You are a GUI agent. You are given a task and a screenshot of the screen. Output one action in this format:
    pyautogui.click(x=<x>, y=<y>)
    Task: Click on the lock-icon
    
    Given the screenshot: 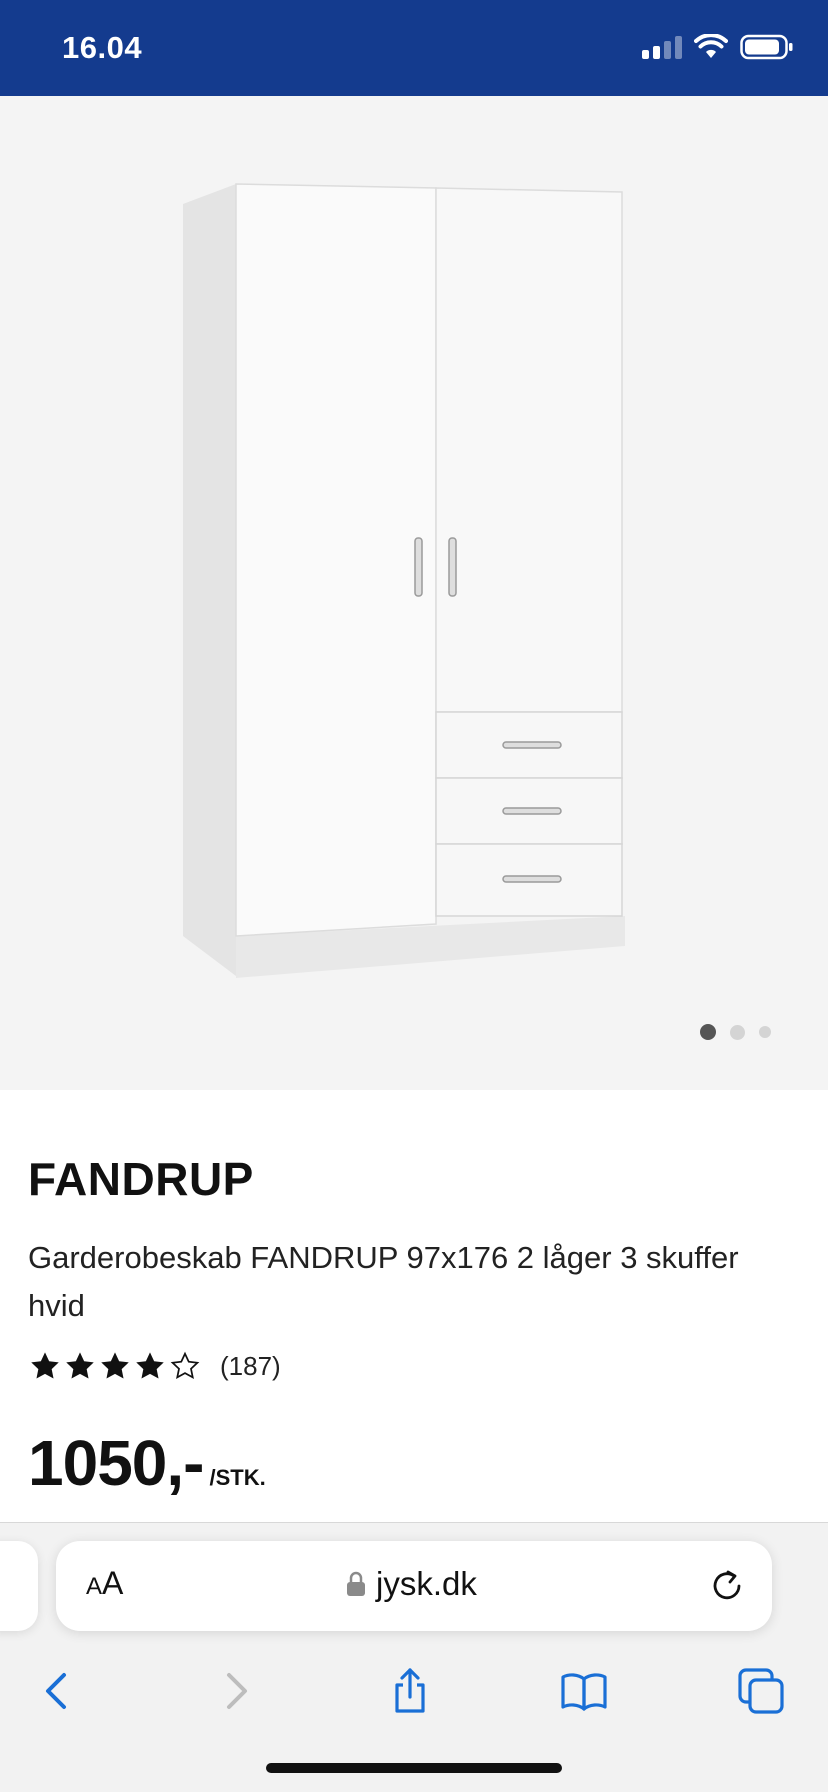 What is the action you would take?
    pyautogui.click(x=356, y=1583)
    